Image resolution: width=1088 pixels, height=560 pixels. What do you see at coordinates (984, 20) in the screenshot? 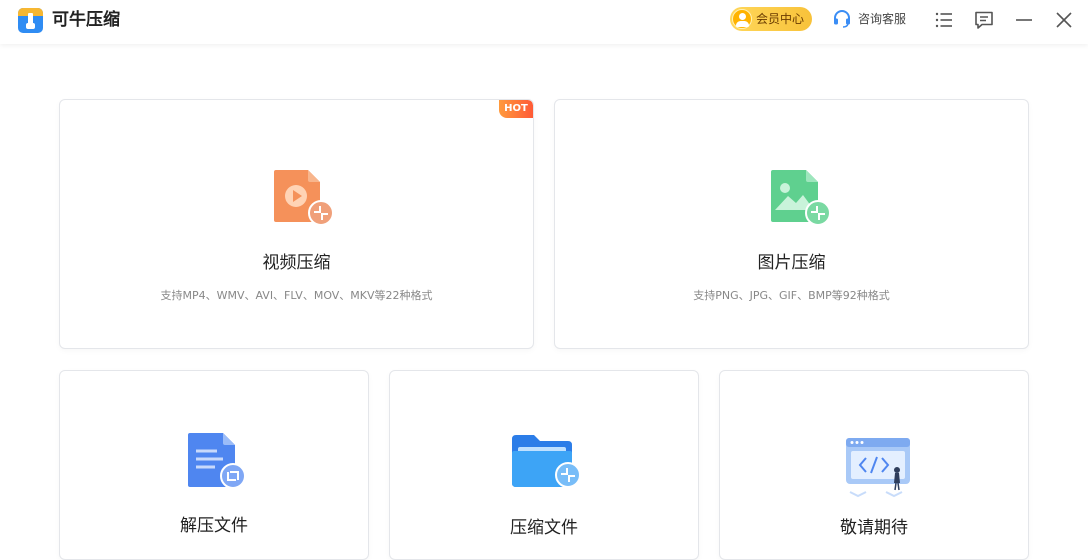
I see `feedback-icon` at bounding box center [984, 20].